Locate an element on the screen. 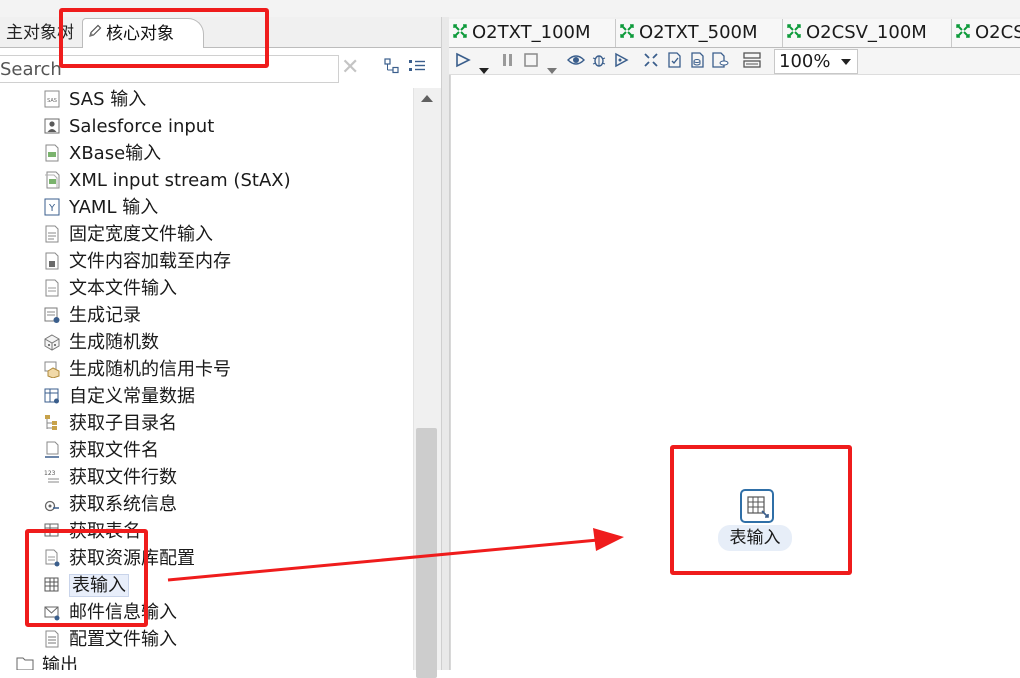  load-file-memory-icon is located at coordinates (52, 260).